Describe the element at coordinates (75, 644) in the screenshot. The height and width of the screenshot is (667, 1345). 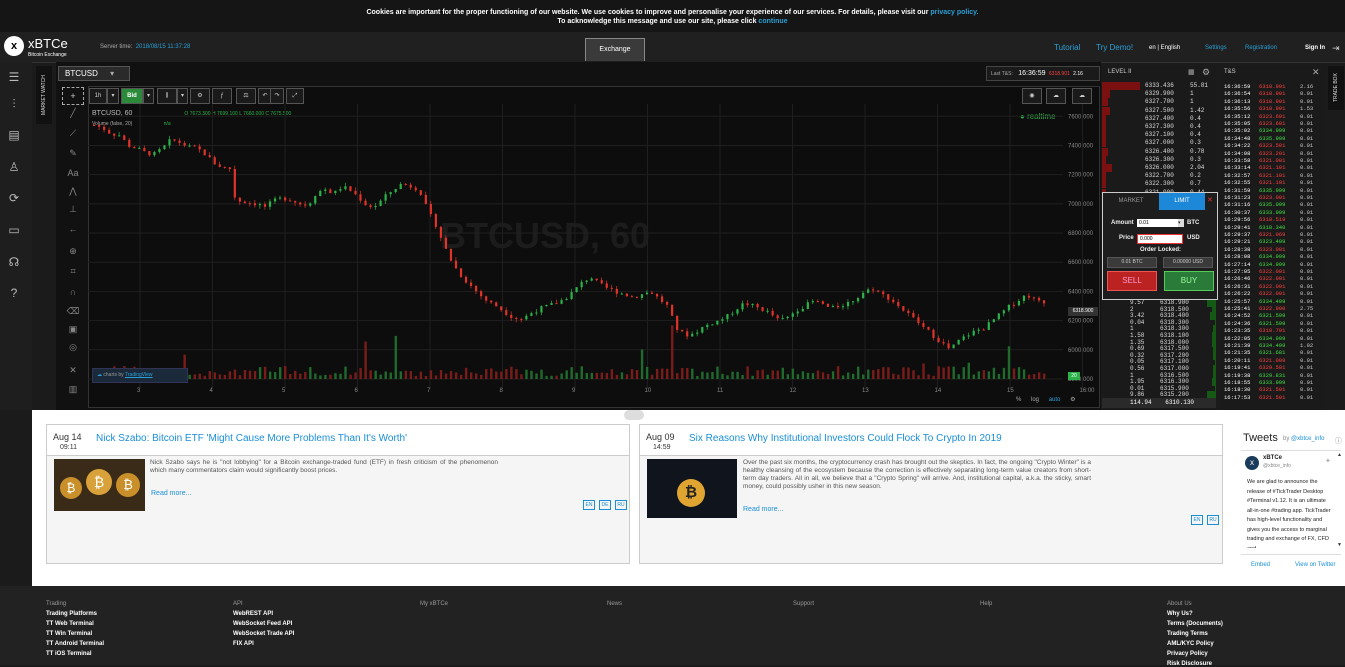
I see `footer-link: TT Android Terminal` at that location.